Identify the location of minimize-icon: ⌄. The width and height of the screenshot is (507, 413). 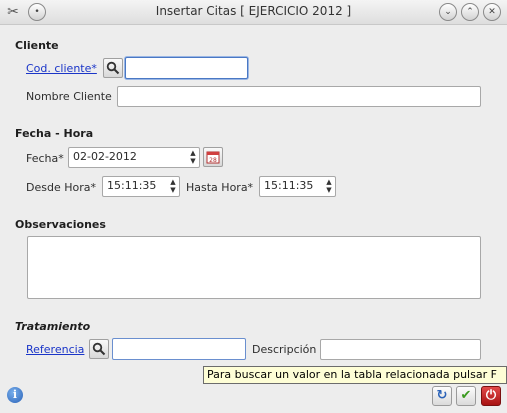
(448, 12).